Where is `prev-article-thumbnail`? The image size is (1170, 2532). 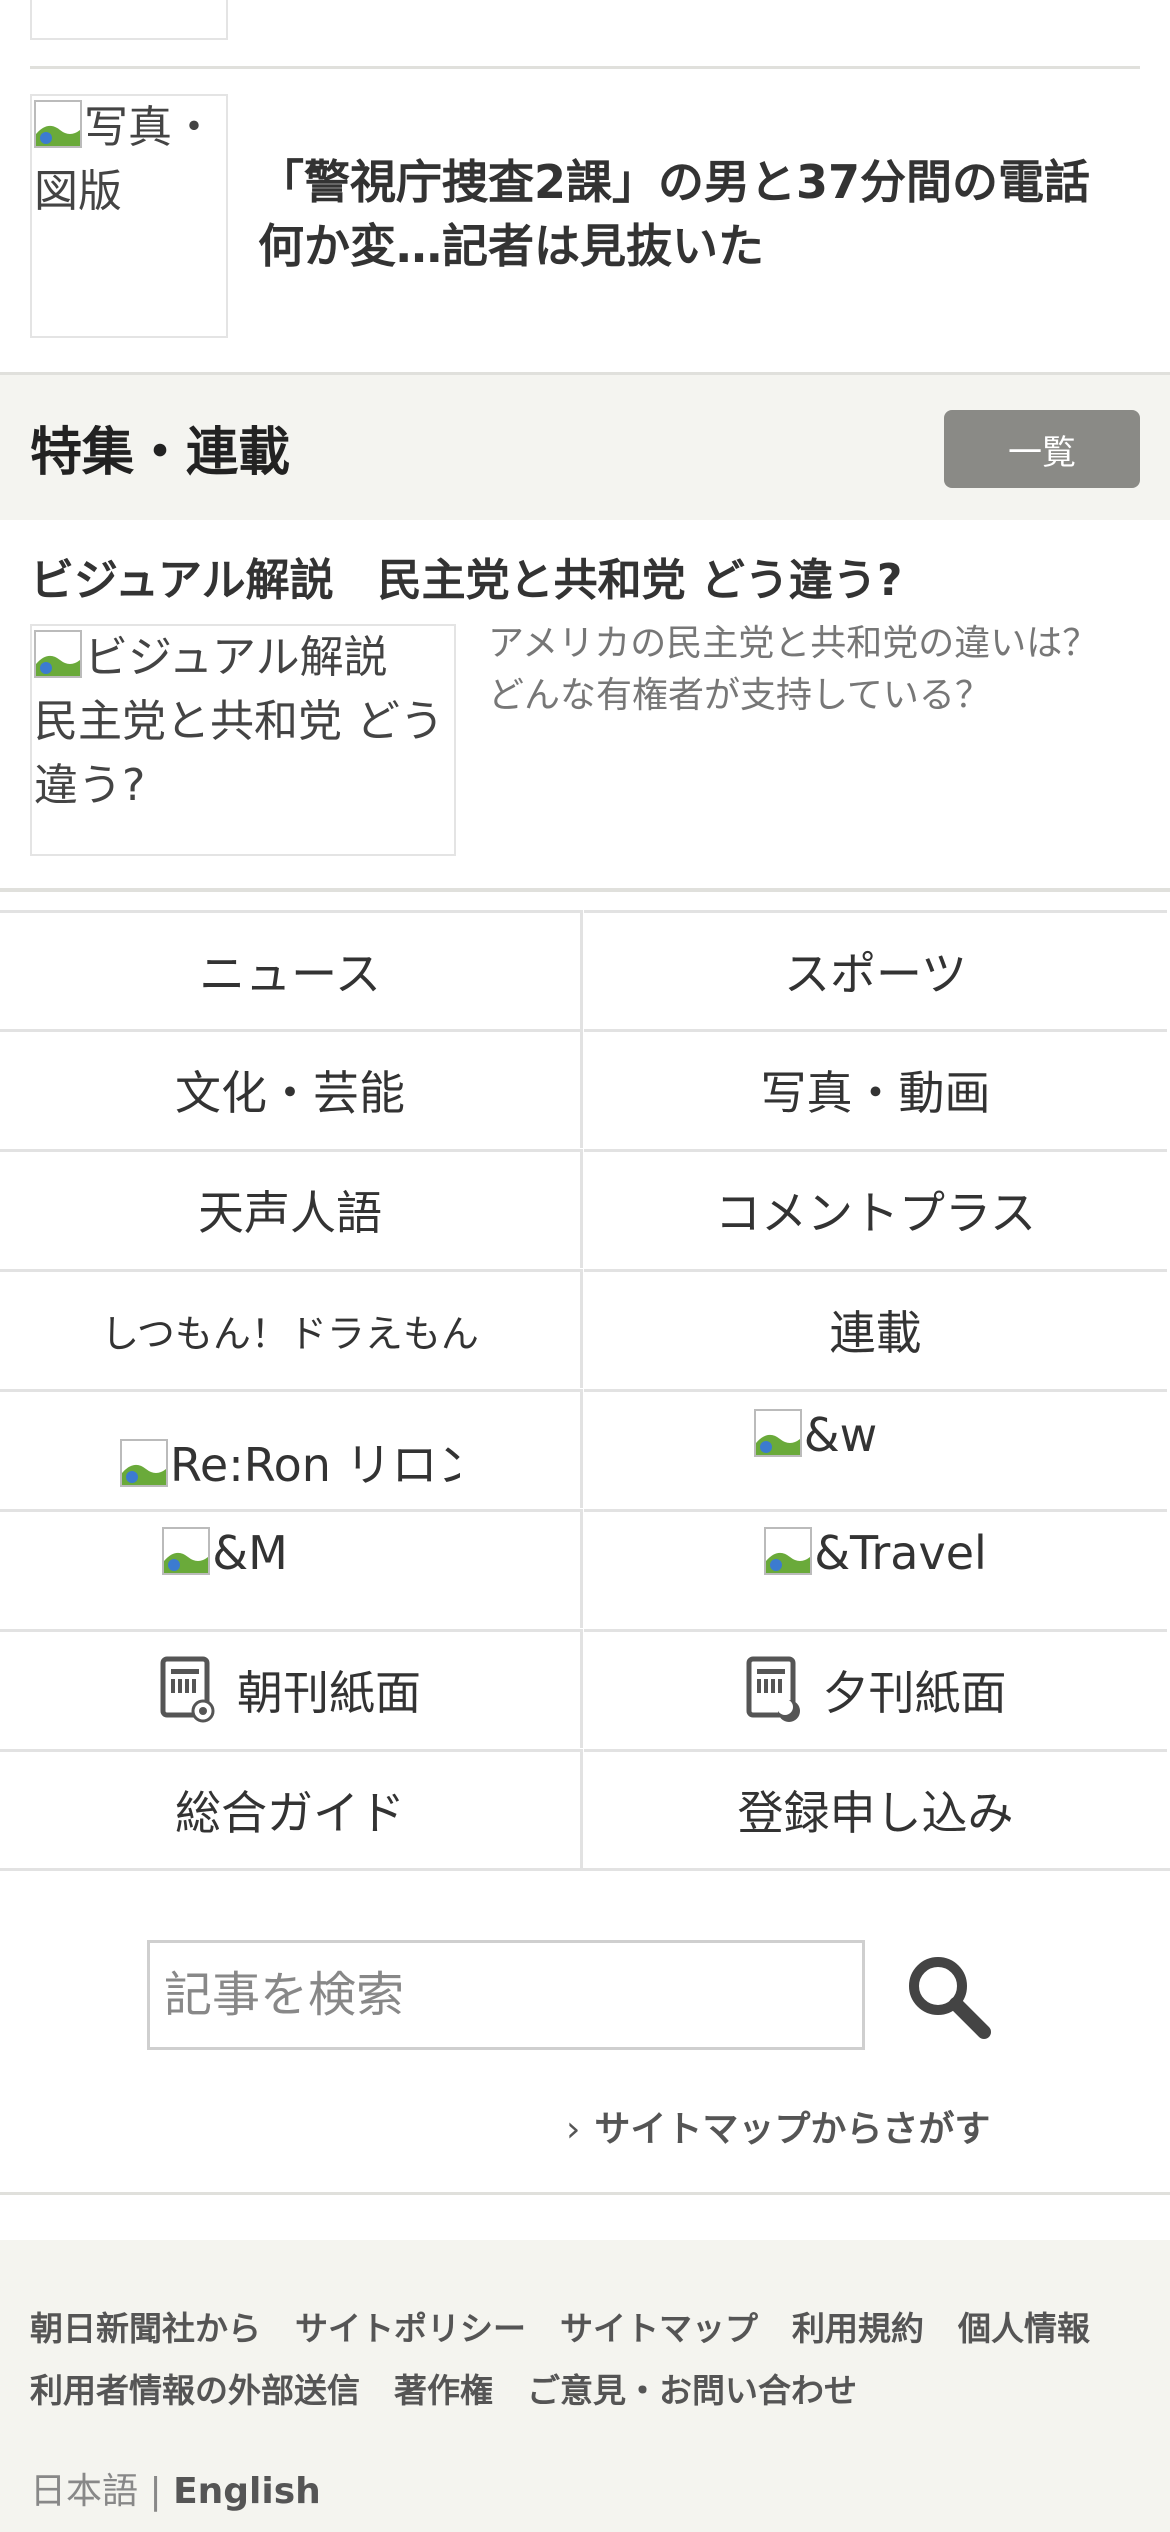 prev-article-thumbnail is located at coordinates (129, 20).